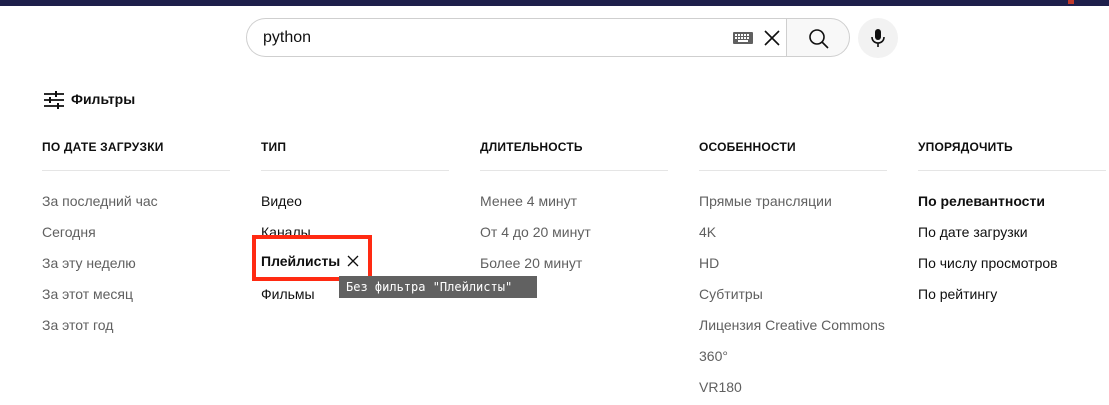 This screenshot has width=1109, height=405. I want to click on search-icon, so click(819, 39).